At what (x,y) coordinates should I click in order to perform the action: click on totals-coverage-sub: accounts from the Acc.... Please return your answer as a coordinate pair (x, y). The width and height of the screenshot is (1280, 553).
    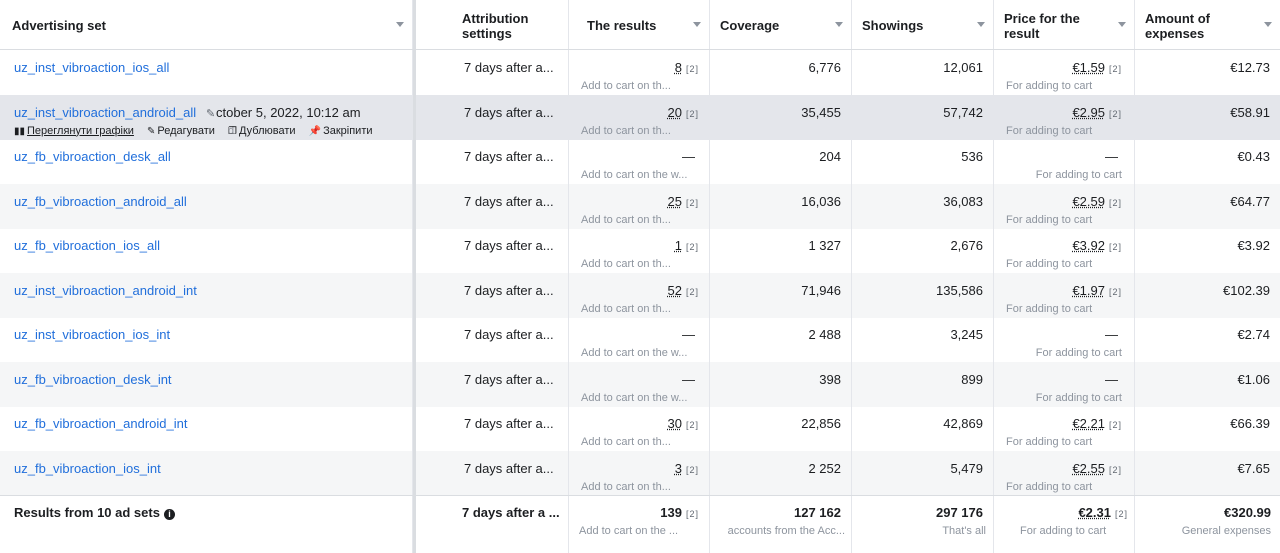
    Looking at the image, I should click on (786, 531).